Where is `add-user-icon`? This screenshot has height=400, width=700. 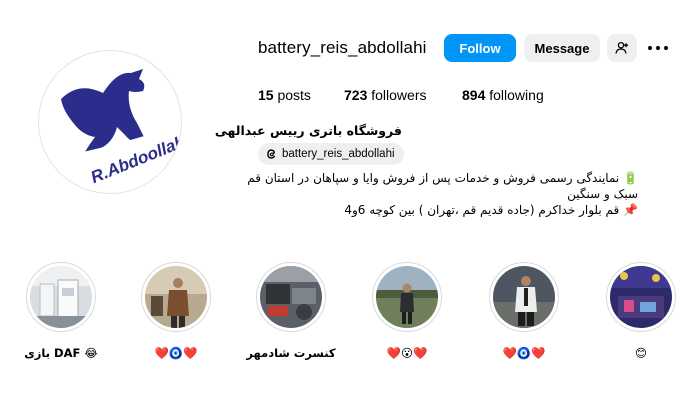 add-user-icon is located at coordinates (621, 47).